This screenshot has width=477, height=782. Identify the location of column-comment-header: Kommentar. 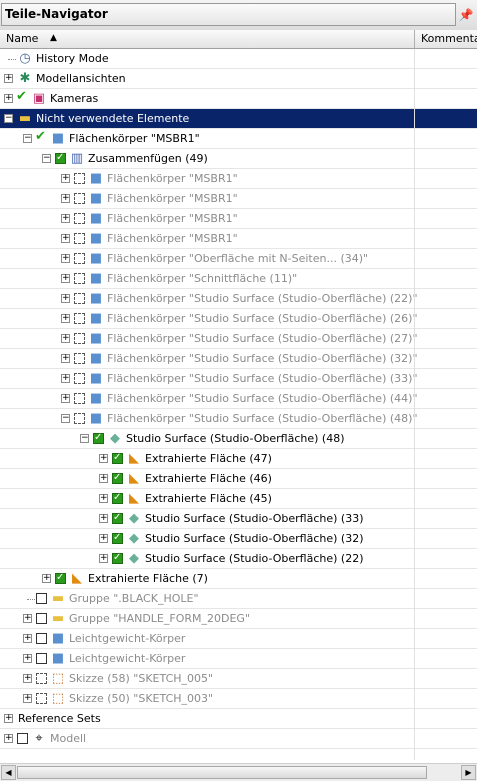
(446, 39).